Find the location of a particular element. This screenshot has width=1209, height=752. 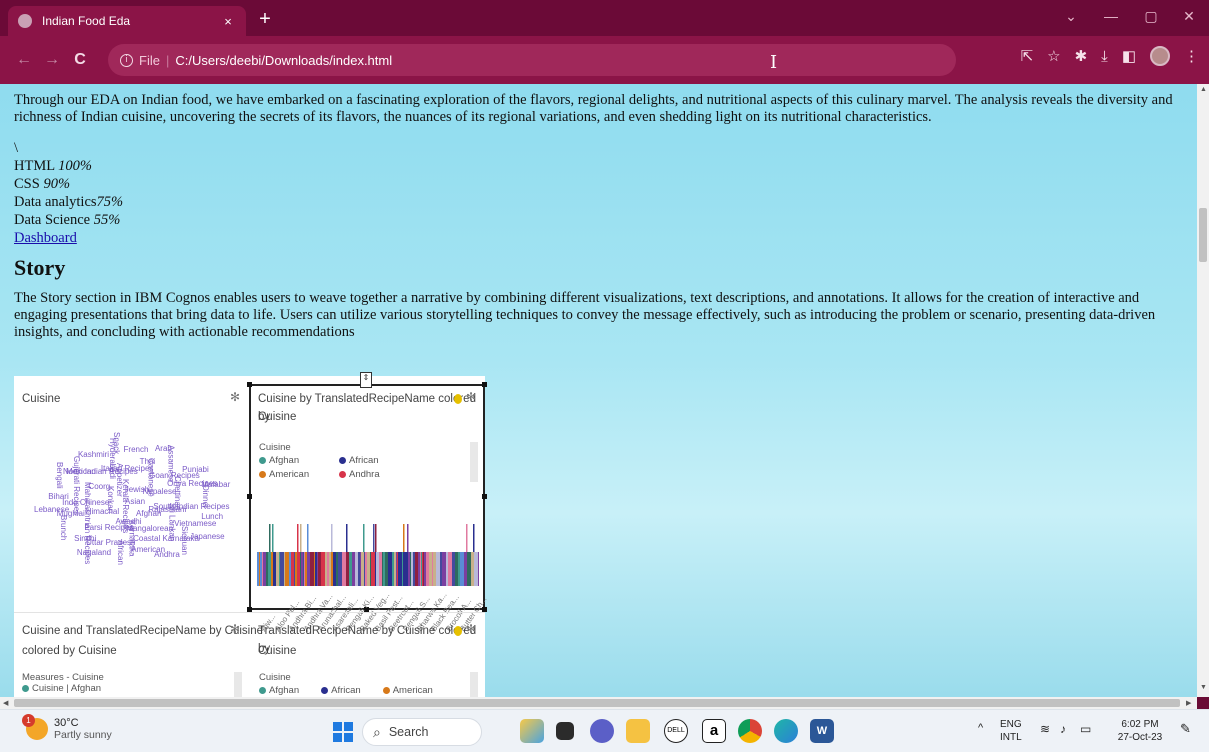

wordcloud-word: Arab is located at coordinates (163, 448).